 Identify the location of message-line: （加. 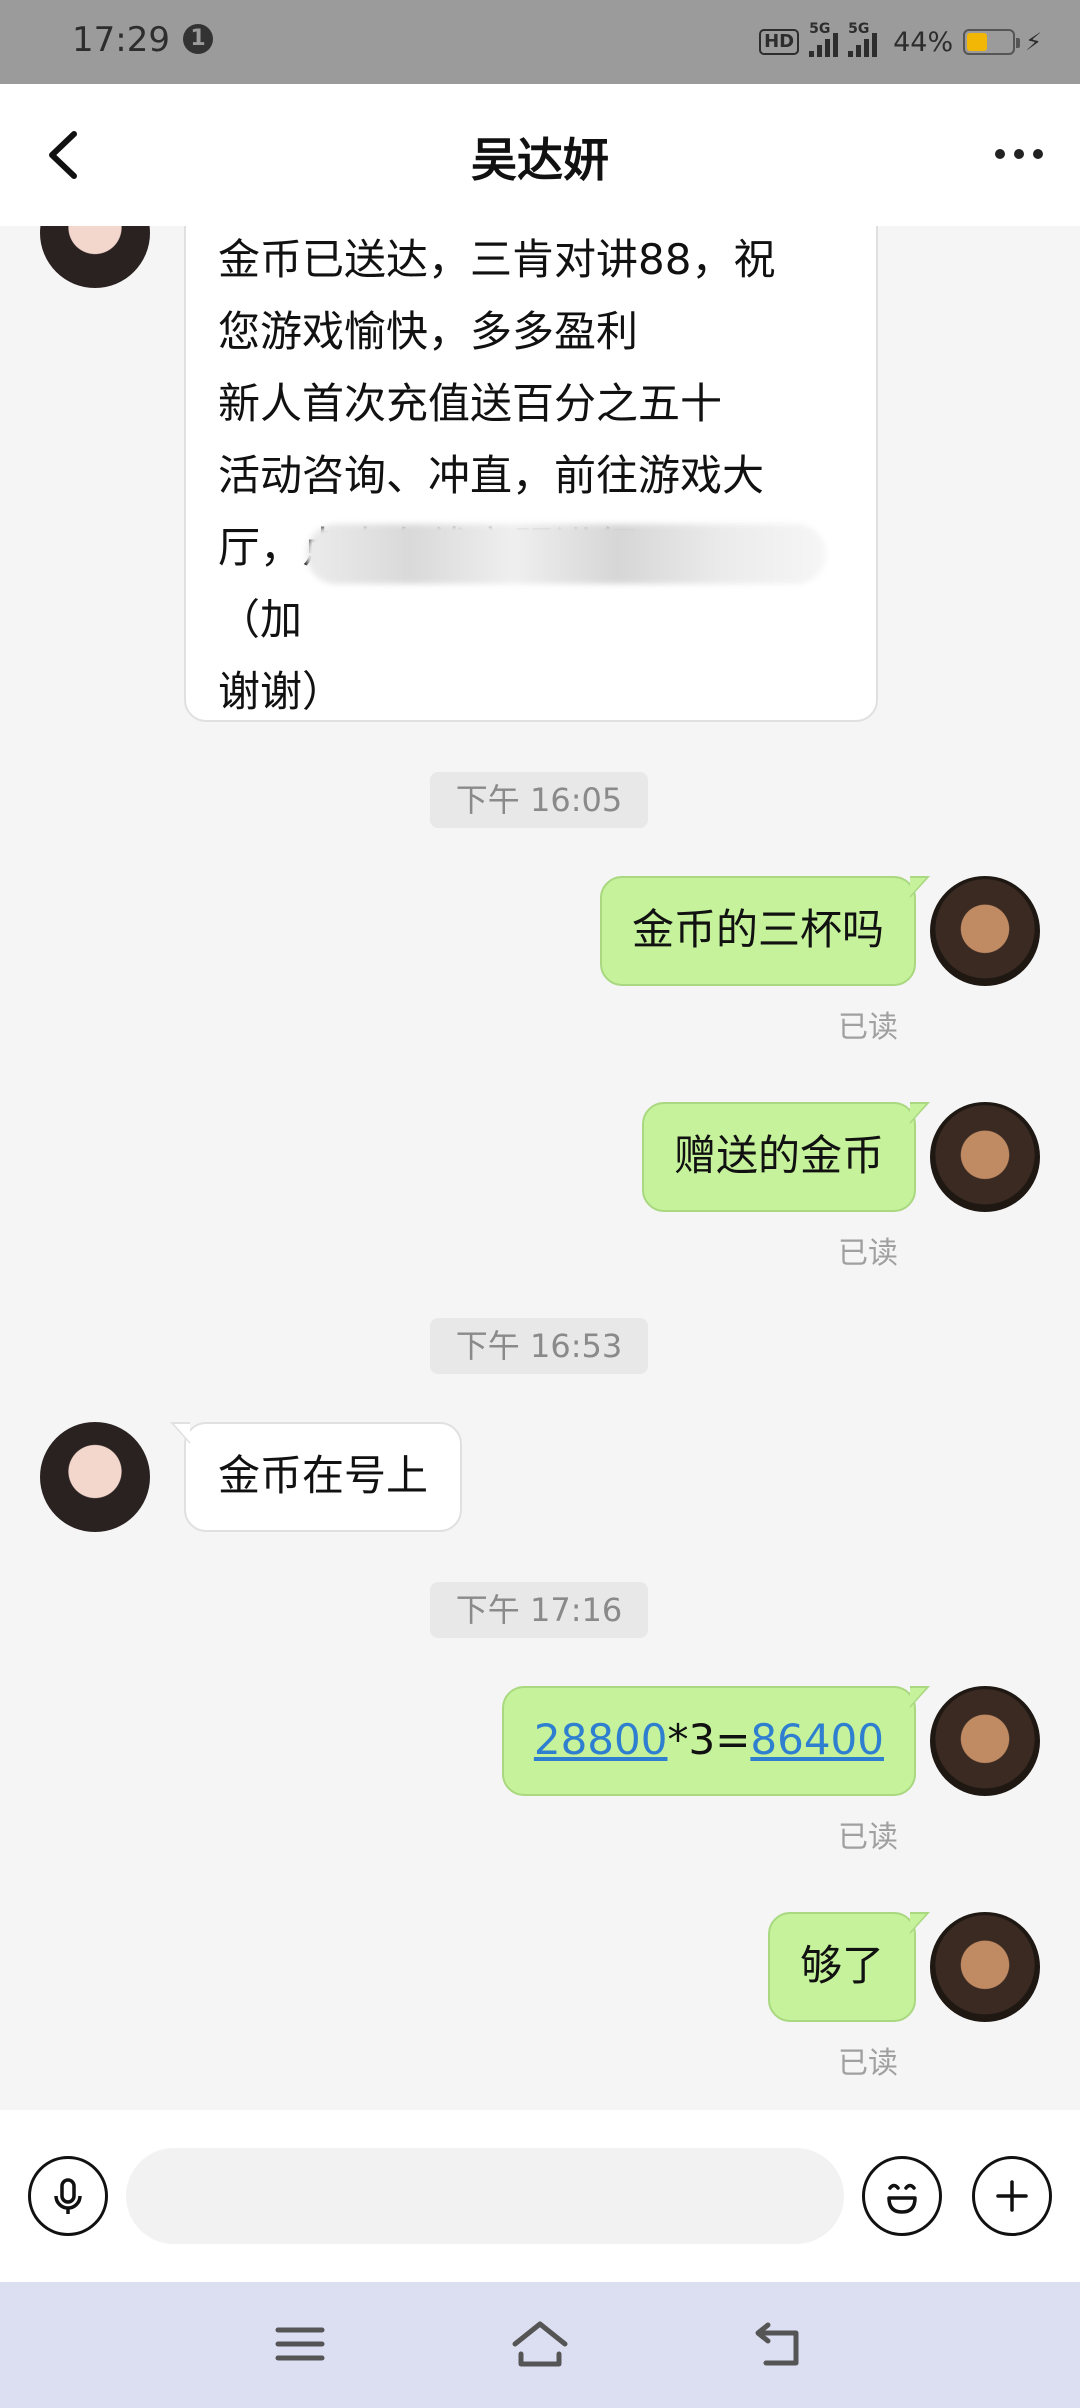
(260, 619).